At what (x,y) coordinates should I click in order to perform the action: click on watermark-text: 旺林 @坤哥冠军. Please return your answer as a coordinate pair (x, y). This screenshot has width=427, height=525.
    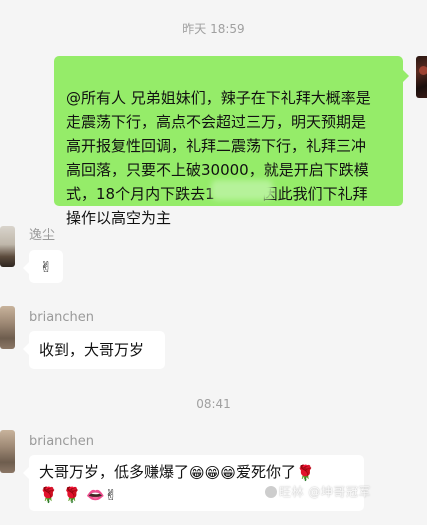
    Looking at the image, I should click on (325, 492).